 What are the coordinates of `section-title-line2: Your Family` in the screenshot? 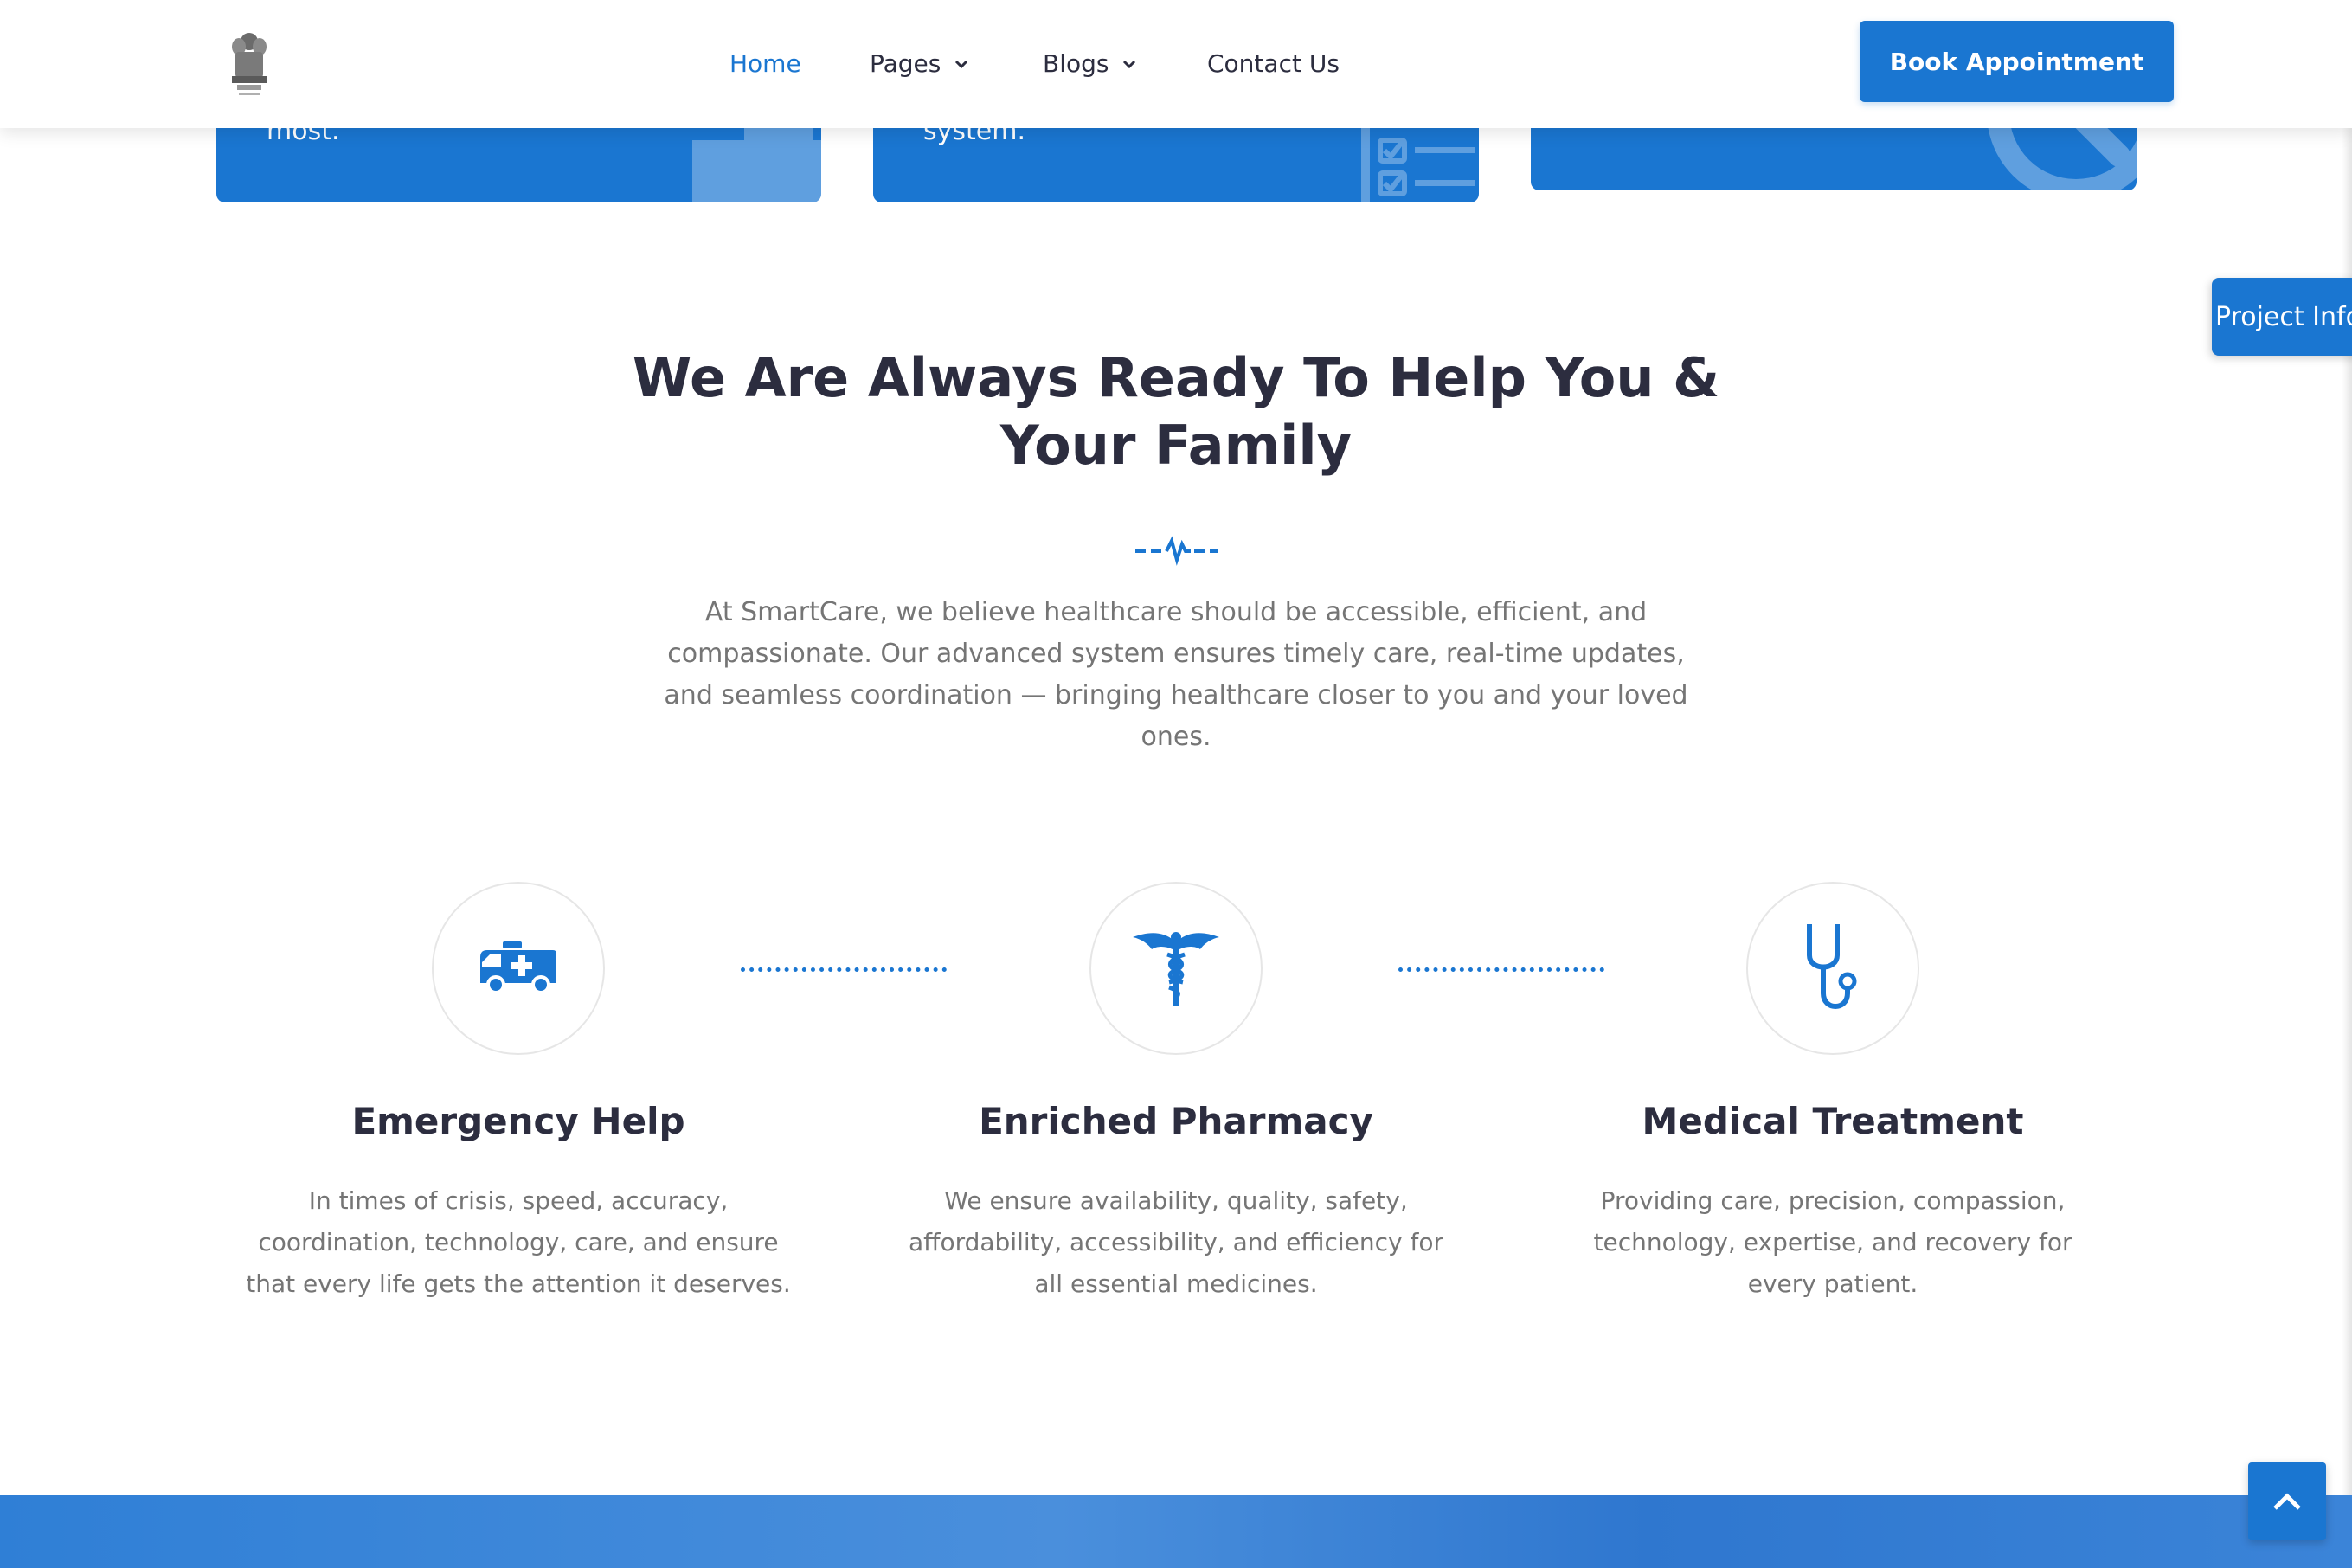 It's located at (1176, 445).